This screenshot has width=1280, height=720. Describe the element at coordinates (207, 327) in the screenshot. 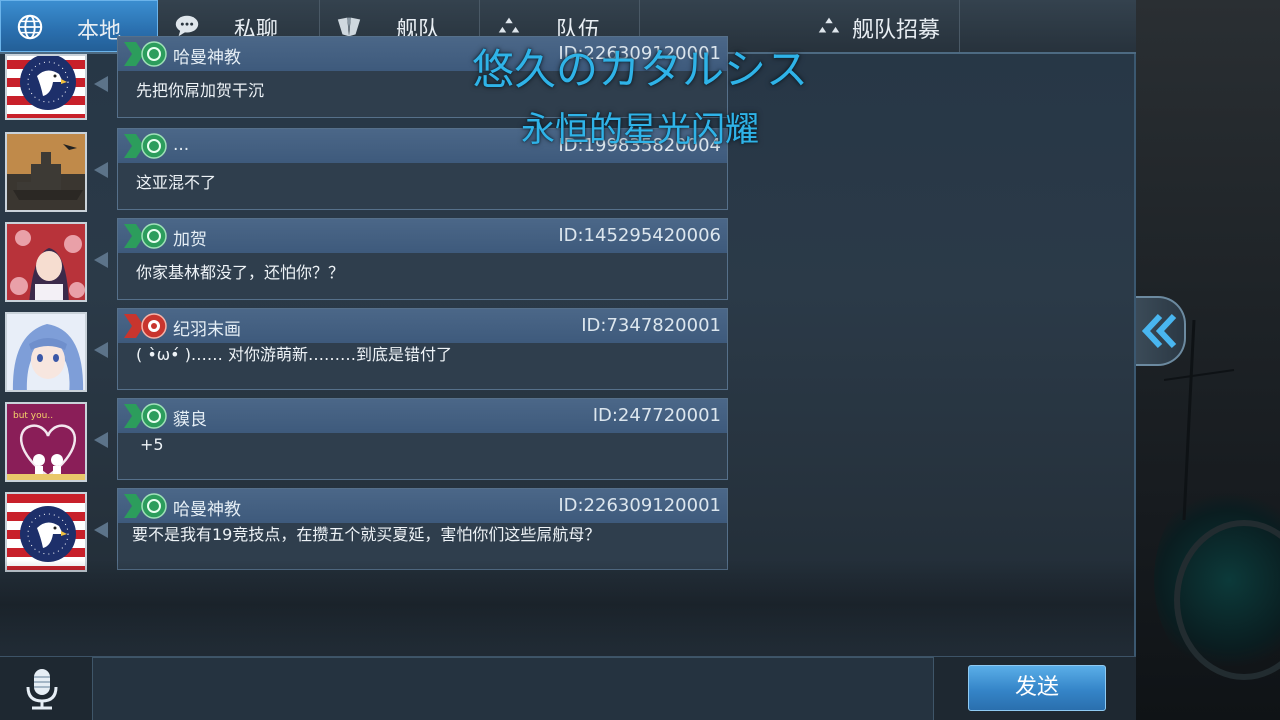

I see `sender-name: 纪羽末画` at that location.